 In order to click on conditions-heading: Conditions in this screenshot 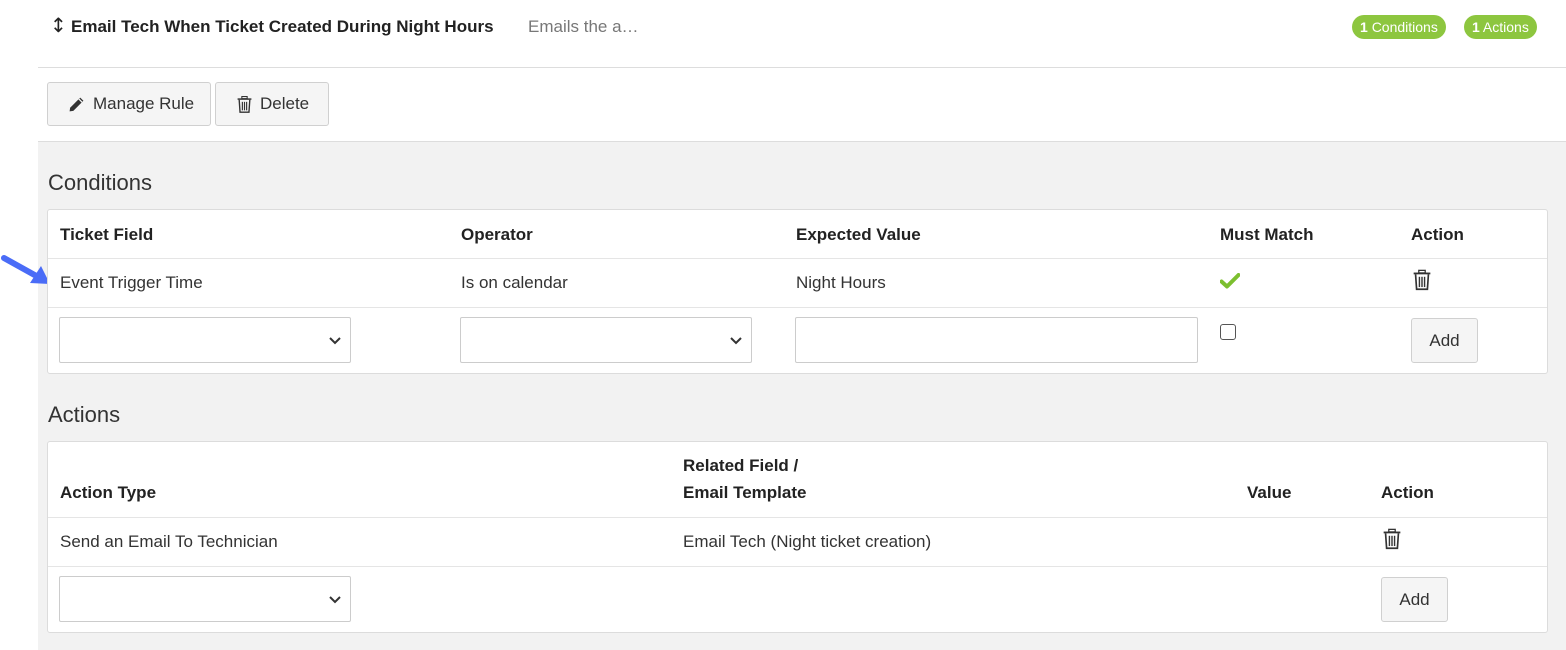, I will do `click(100, 182)`.